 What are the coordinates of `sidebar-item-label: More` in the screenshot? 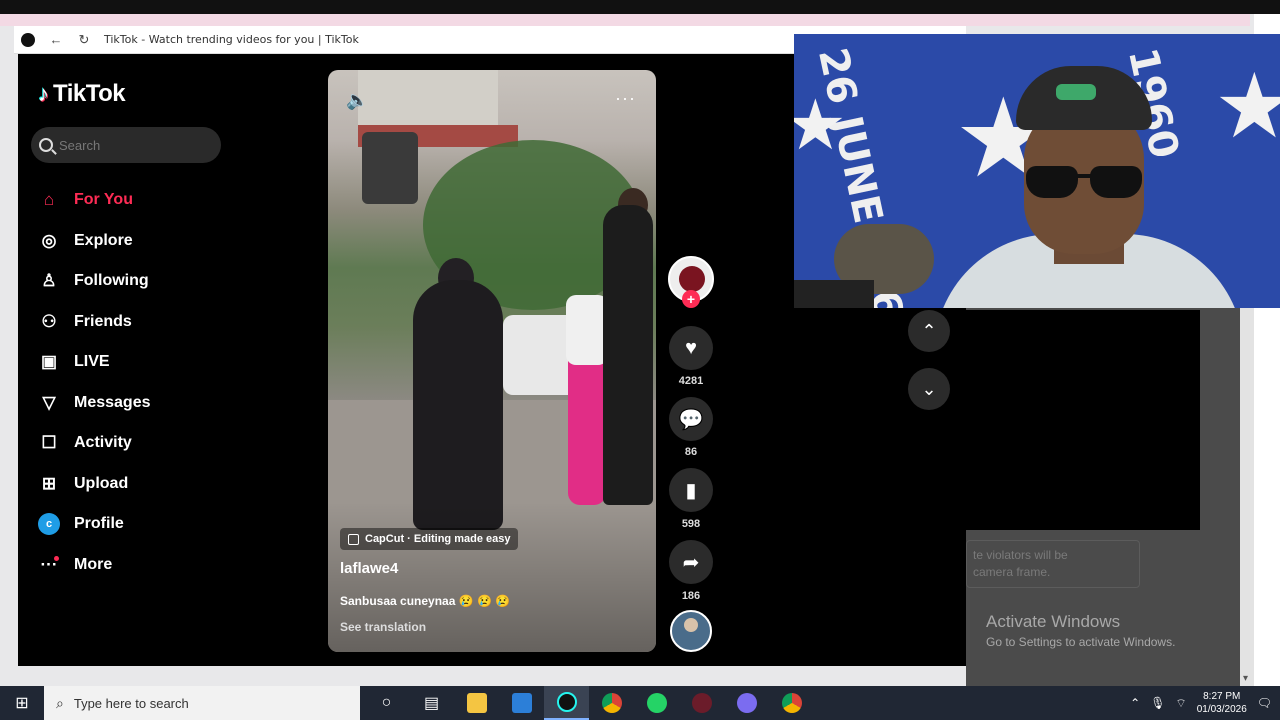 It's located at (93, 564).